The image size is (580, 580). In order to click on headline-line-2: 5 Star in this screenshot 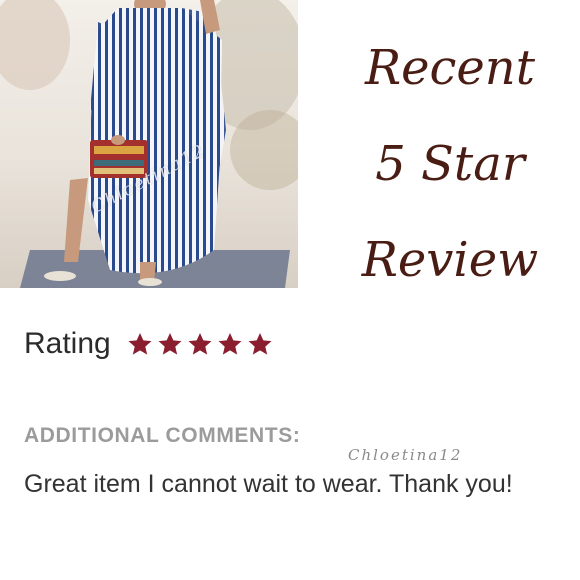, I will do `click(450, 164)`.